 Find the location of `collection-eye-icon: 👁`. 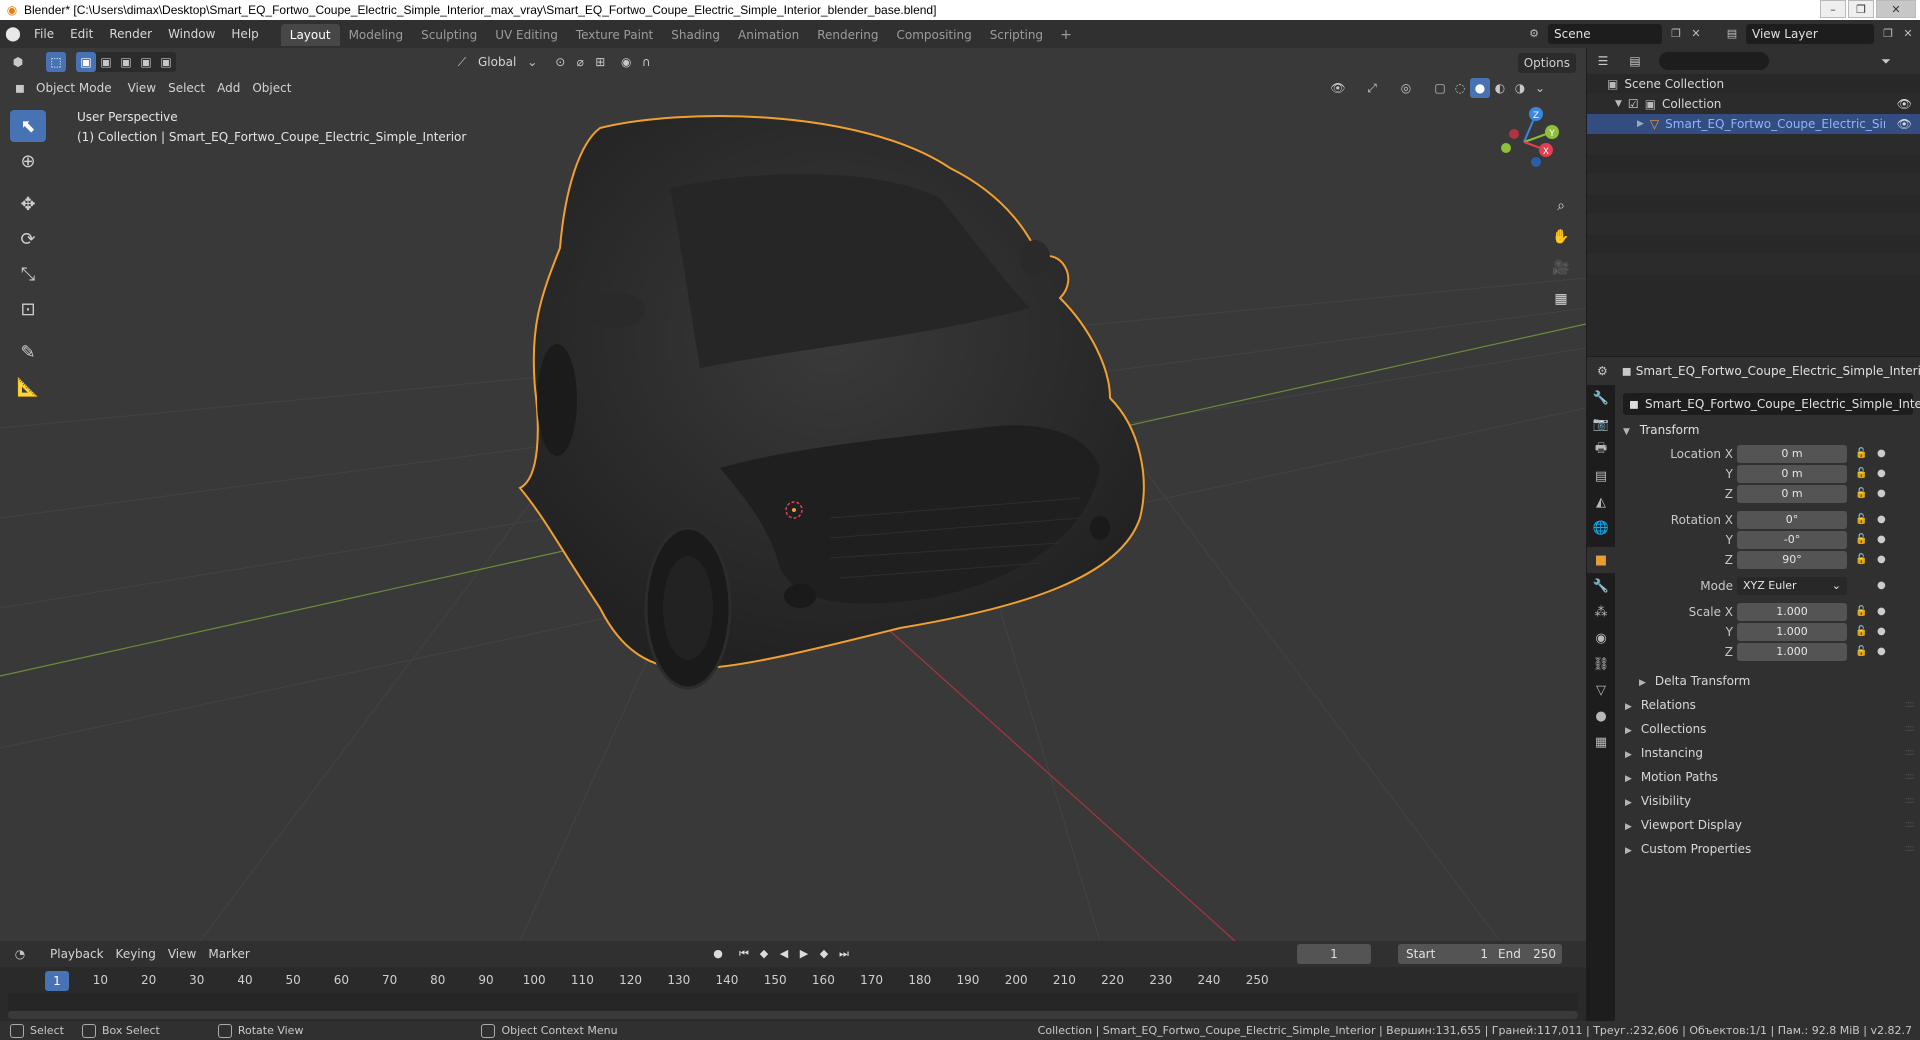

collection-eye-icon: 👁 is located at coordinates (1904, 104).